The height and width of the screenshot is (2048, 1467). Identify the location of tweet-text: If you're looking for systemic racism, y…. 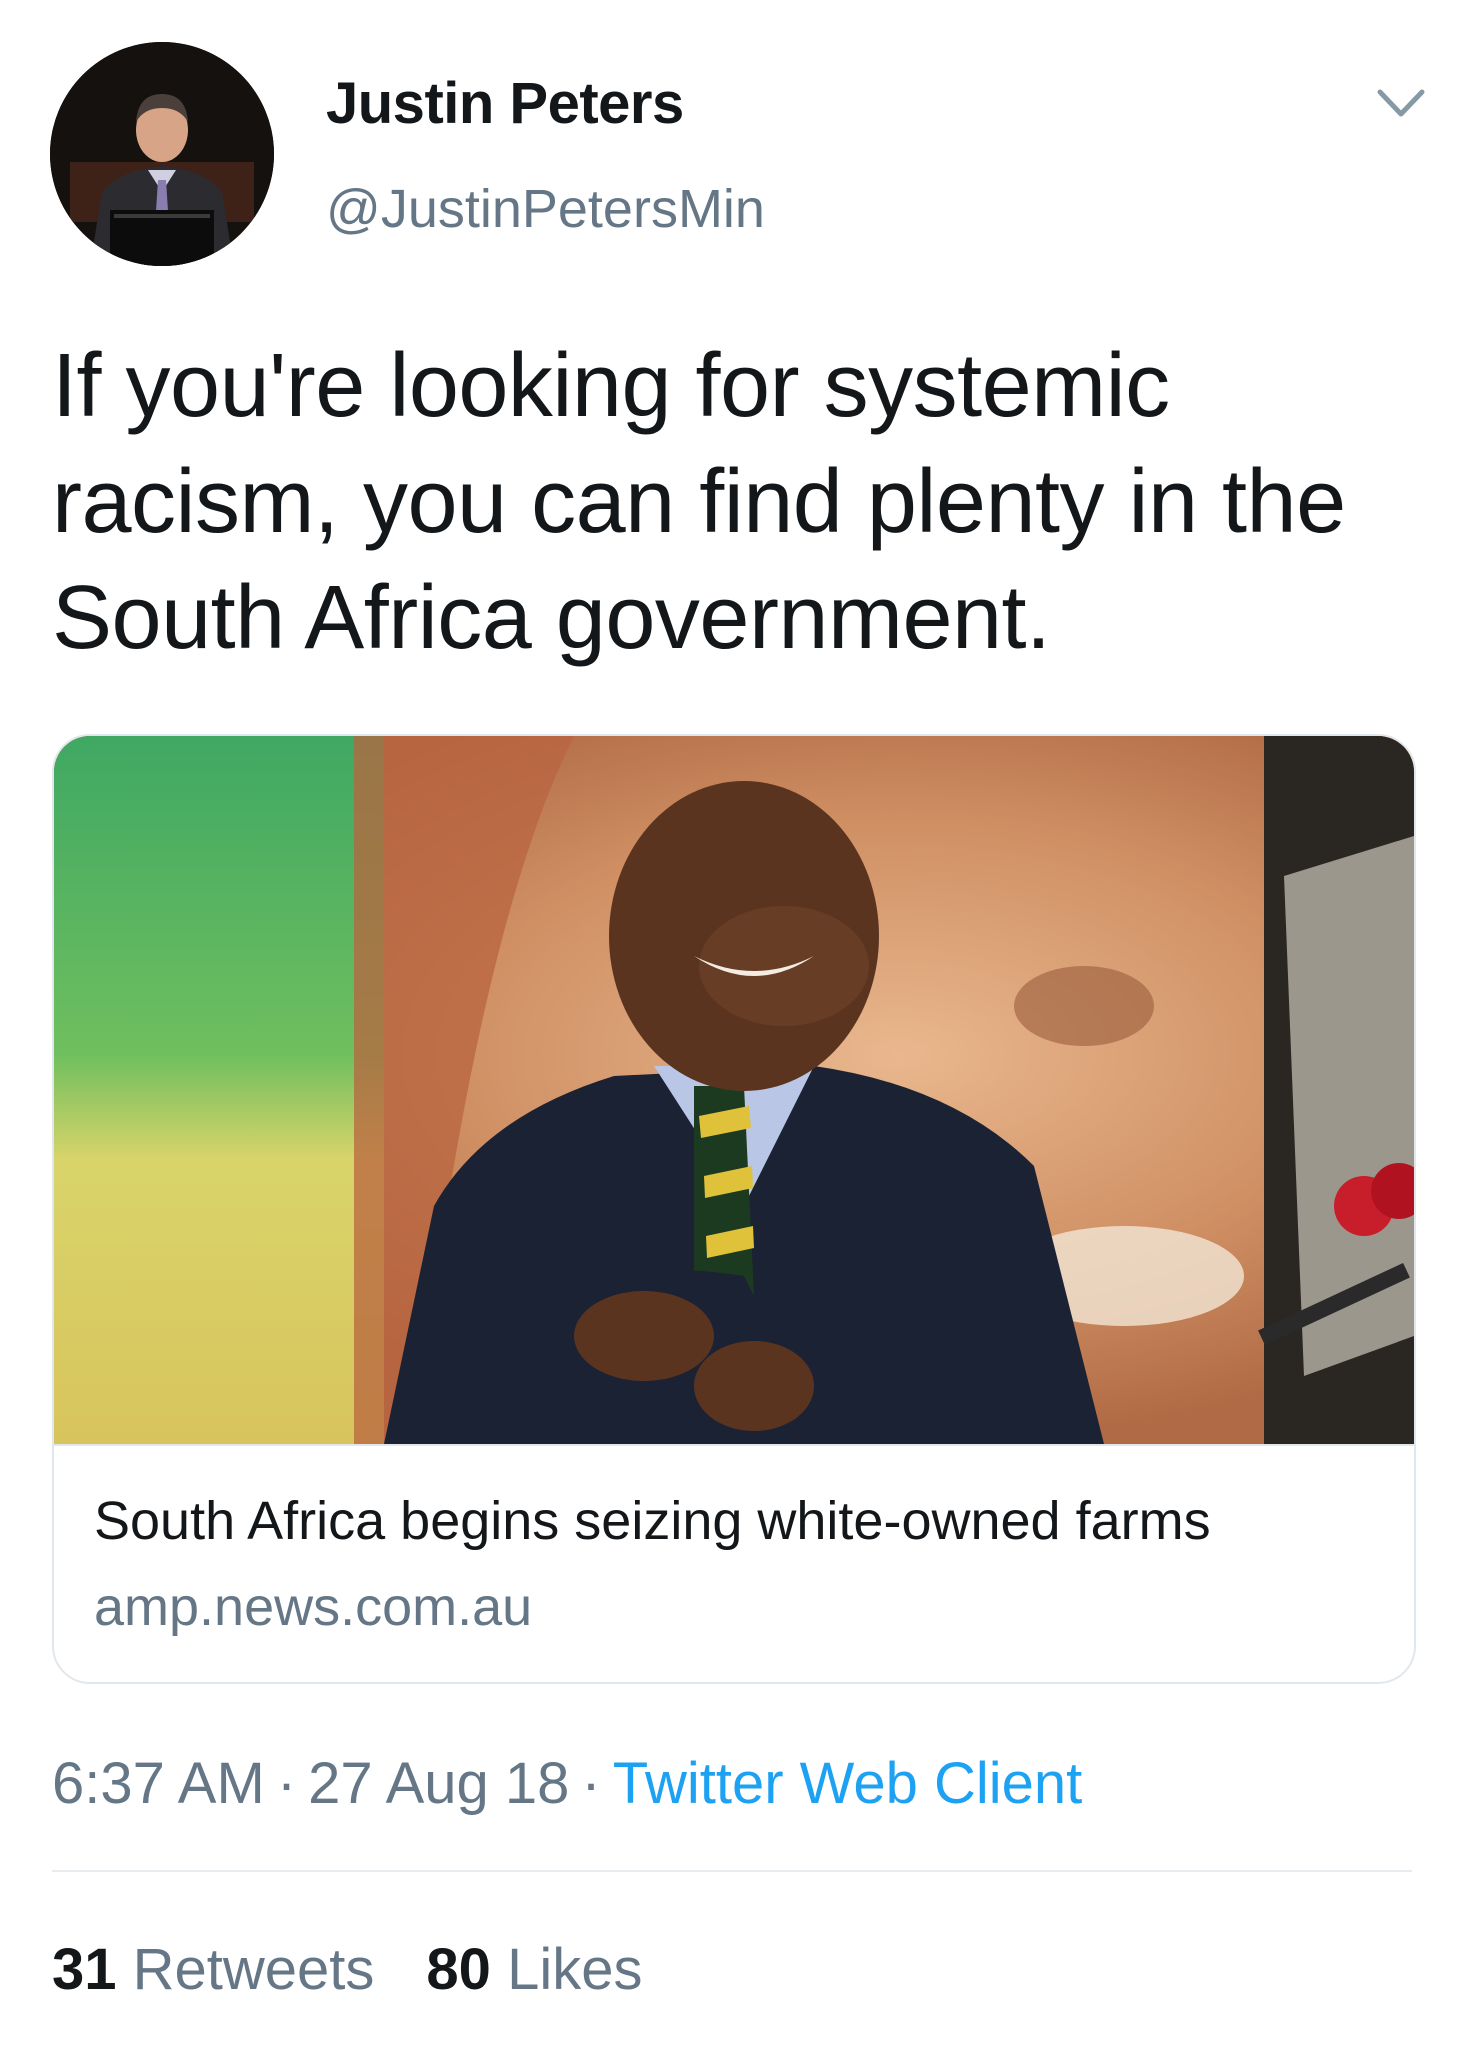
(699, 502).